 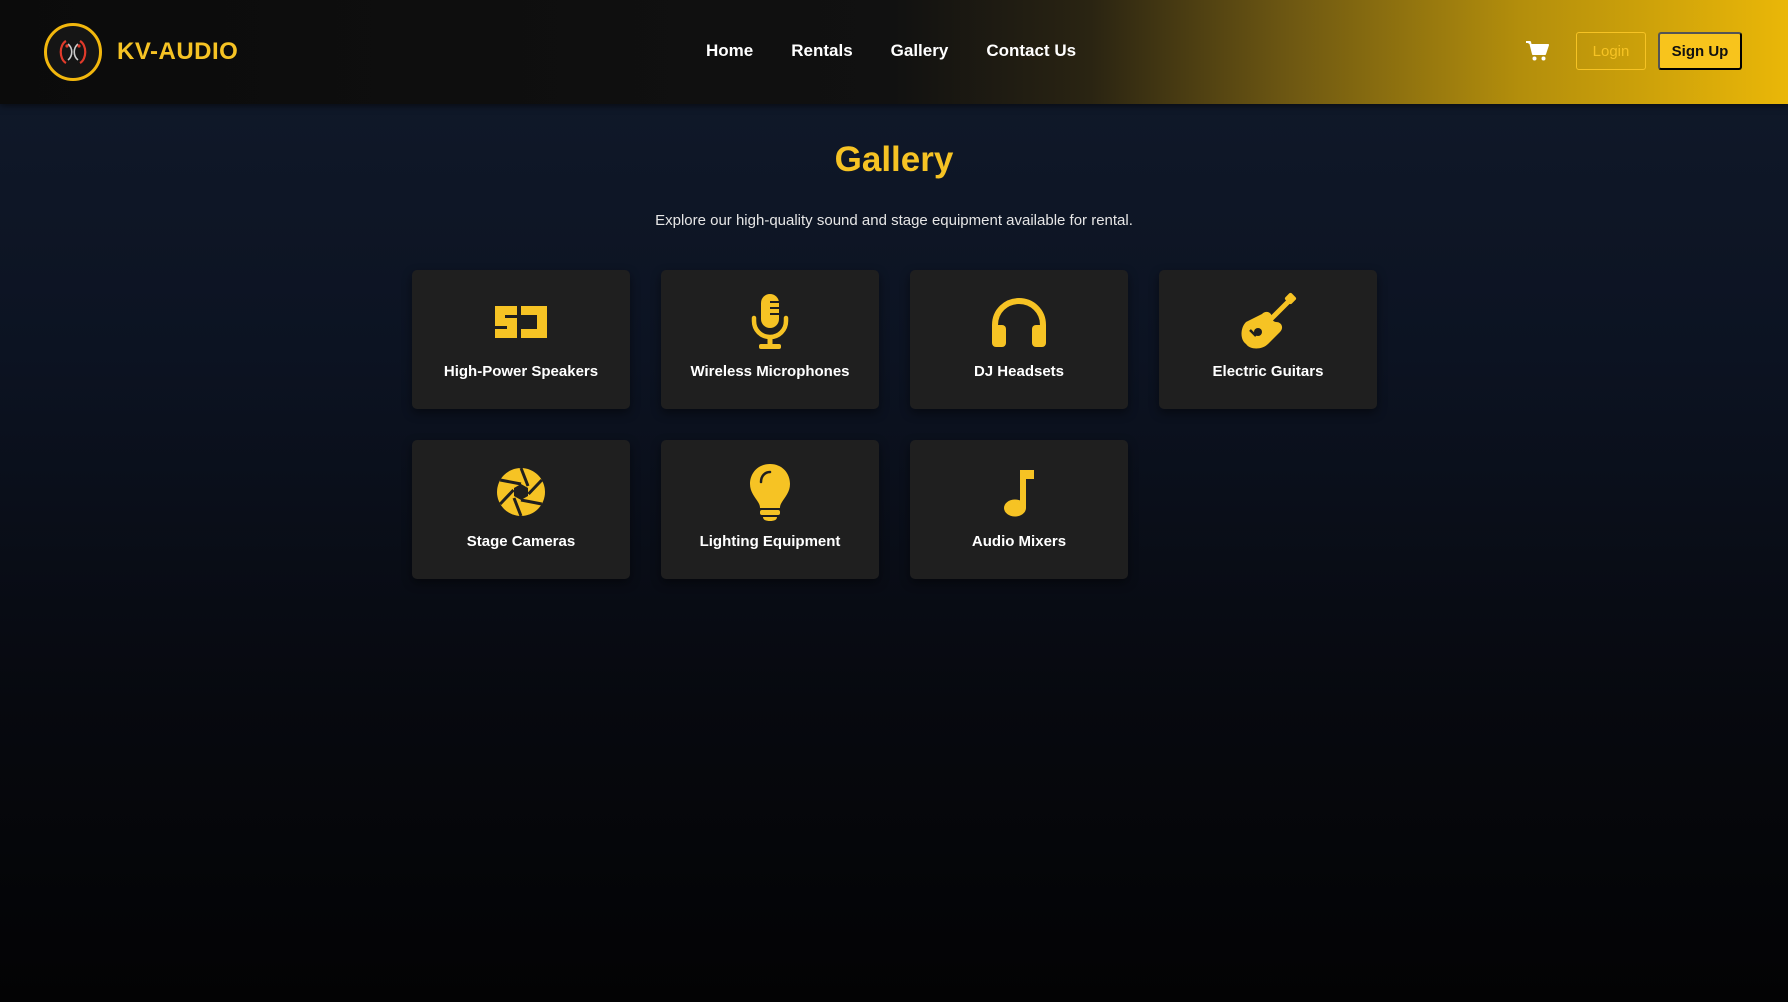 I want to click on speaker-icon, so click(x=521, y=322).